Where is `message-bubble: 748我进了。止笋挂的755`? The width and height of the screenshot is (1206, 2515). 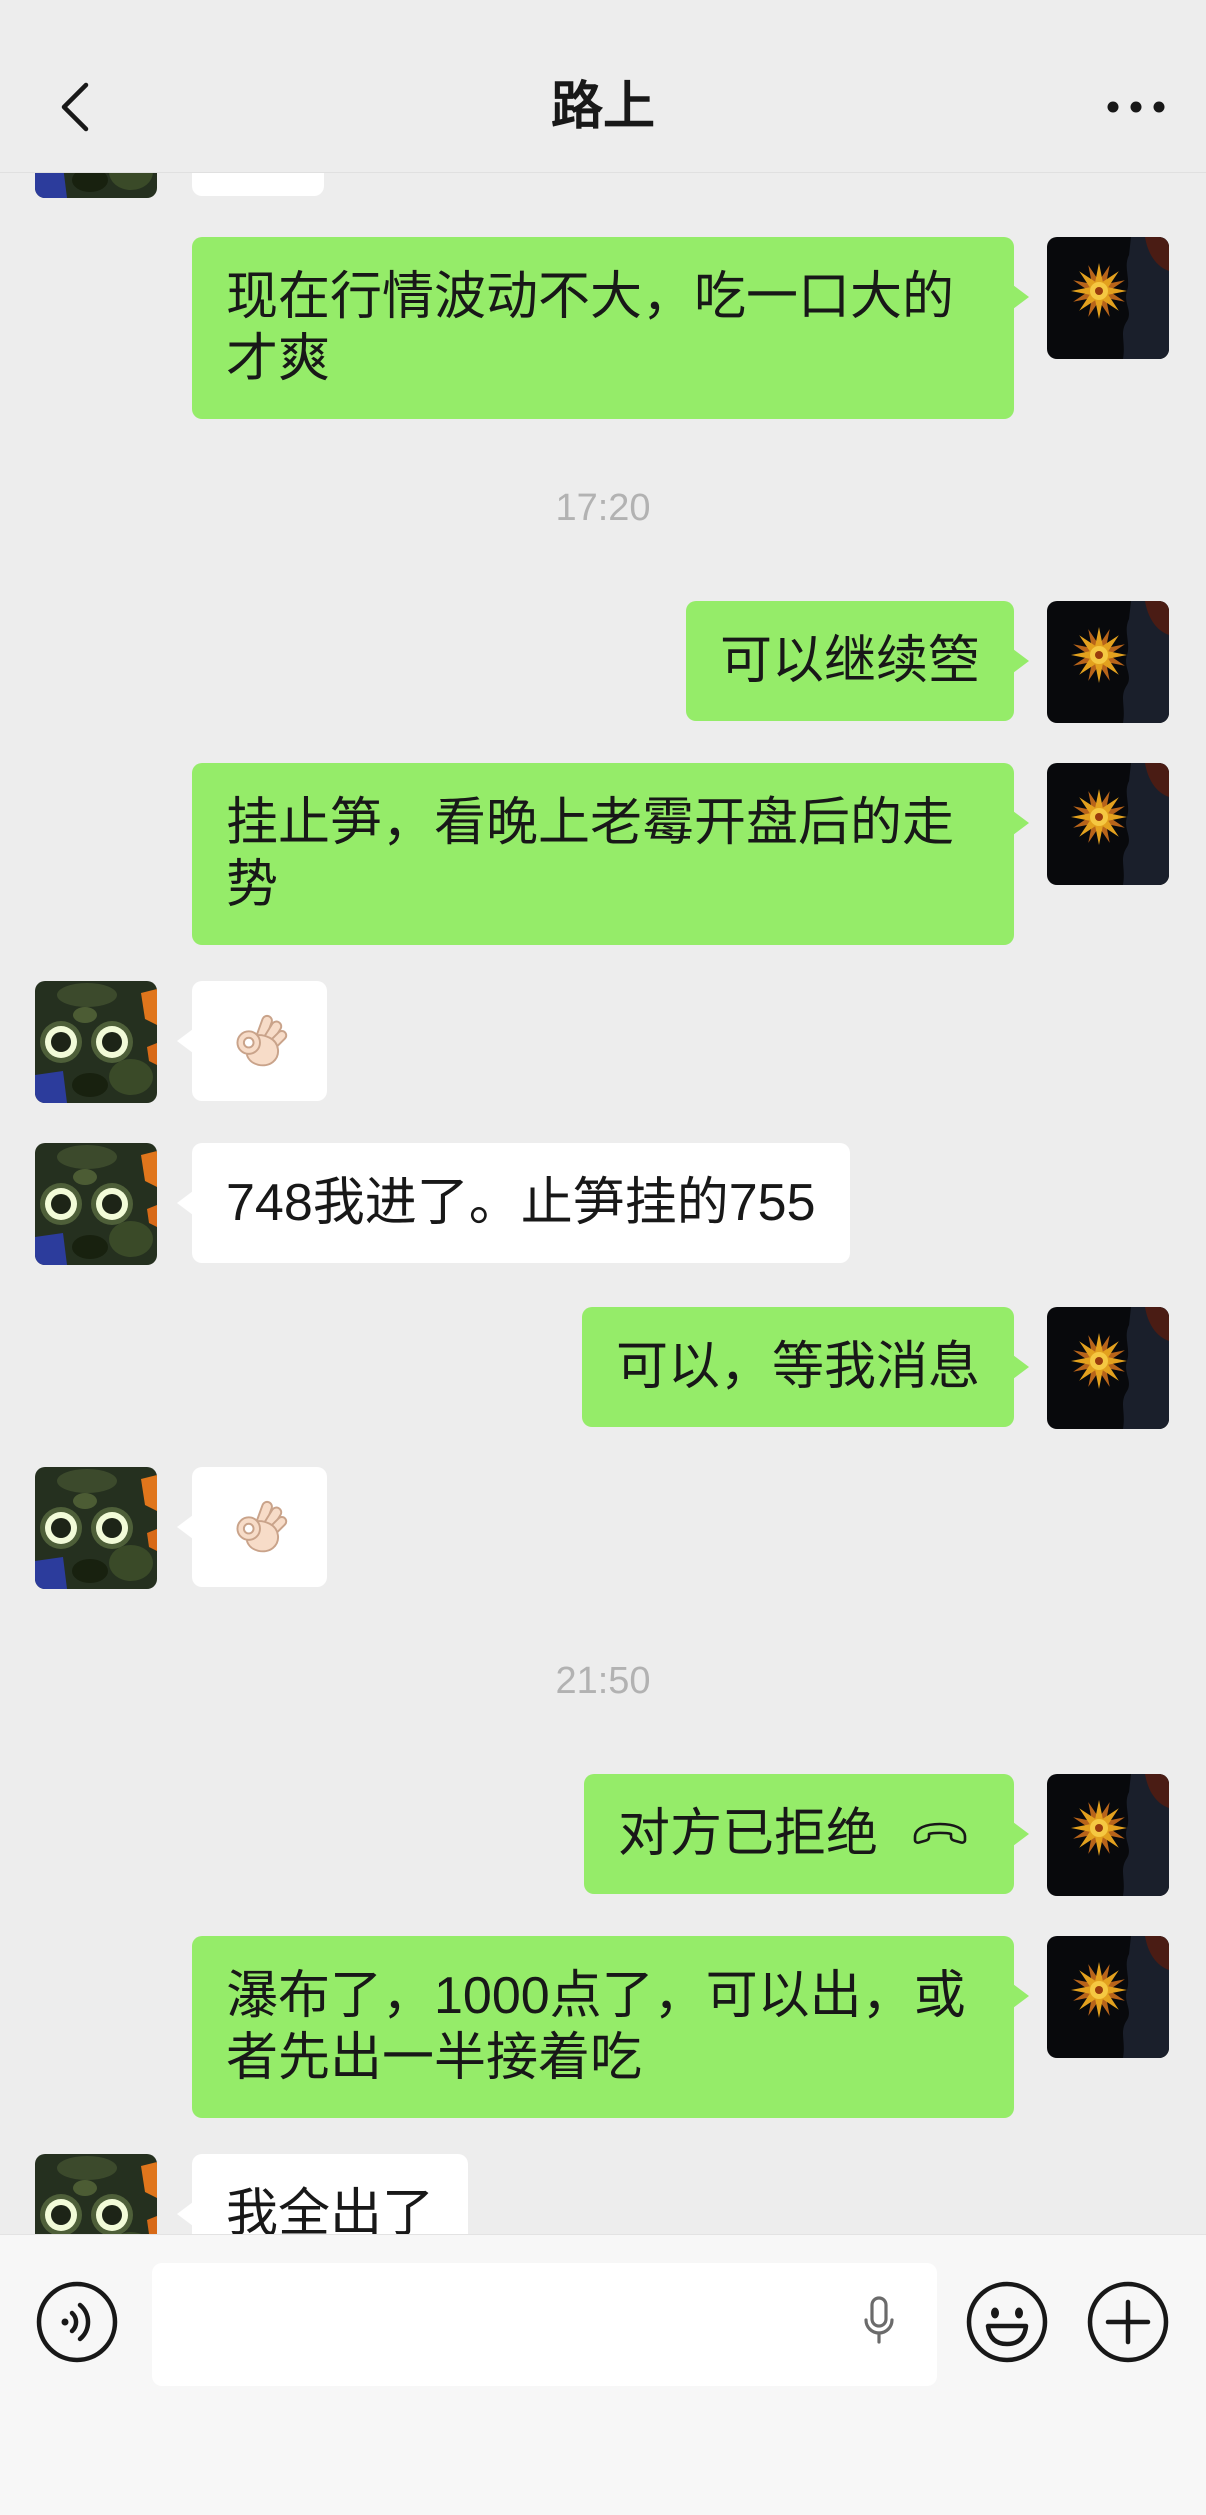 message-bubble: 748我进了。止笋挂的755 is located at coordinates (513, 1203).